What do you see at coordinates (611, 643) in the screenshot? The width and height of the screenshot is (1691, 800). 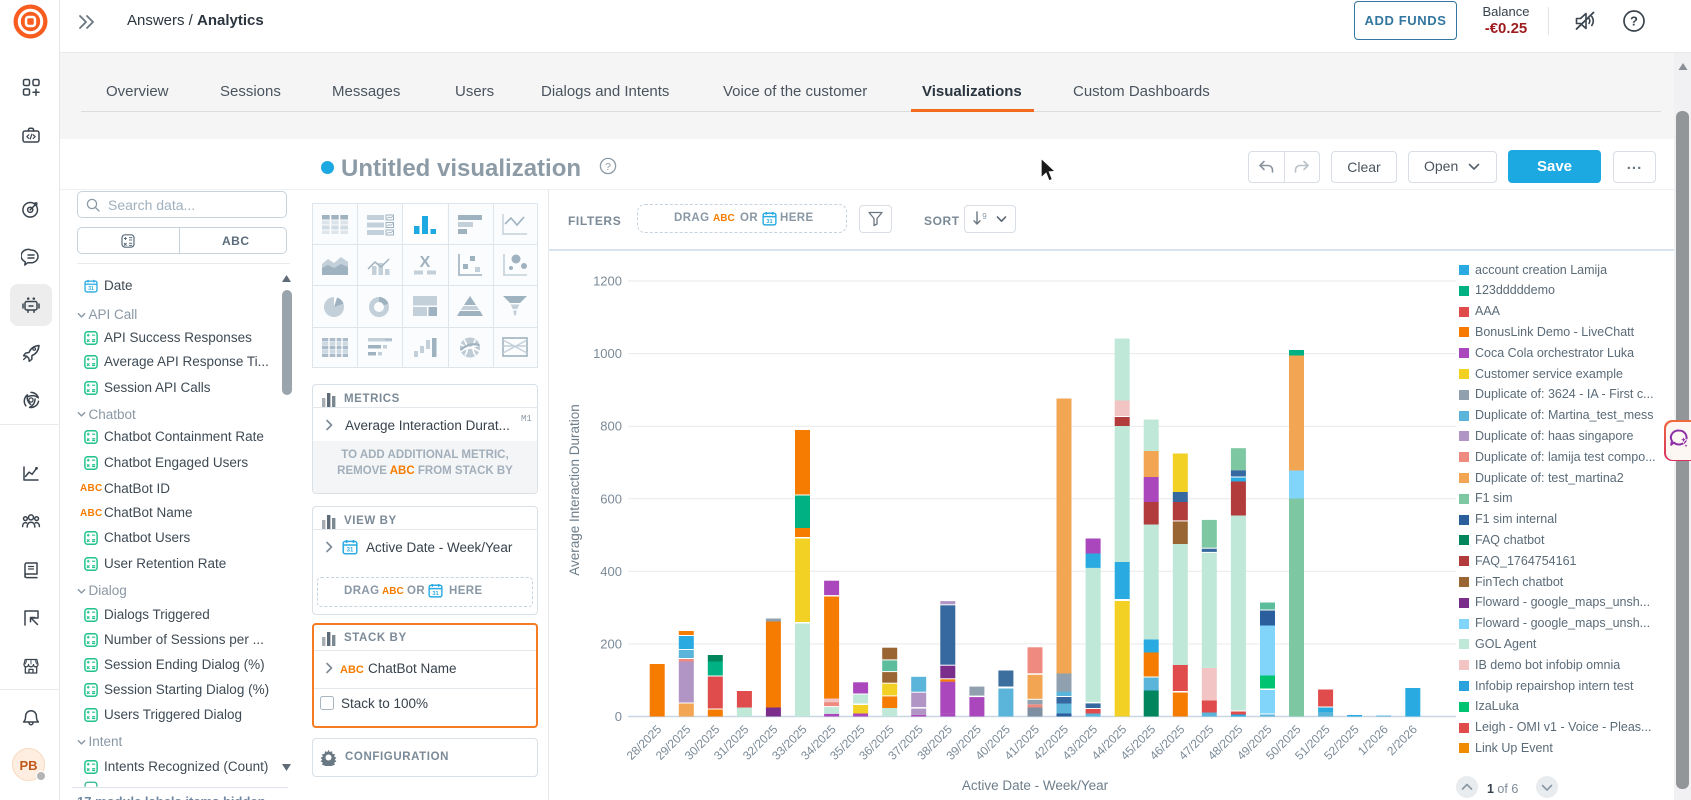 I see `svg-text: 200` at bounding box center [611, 643].